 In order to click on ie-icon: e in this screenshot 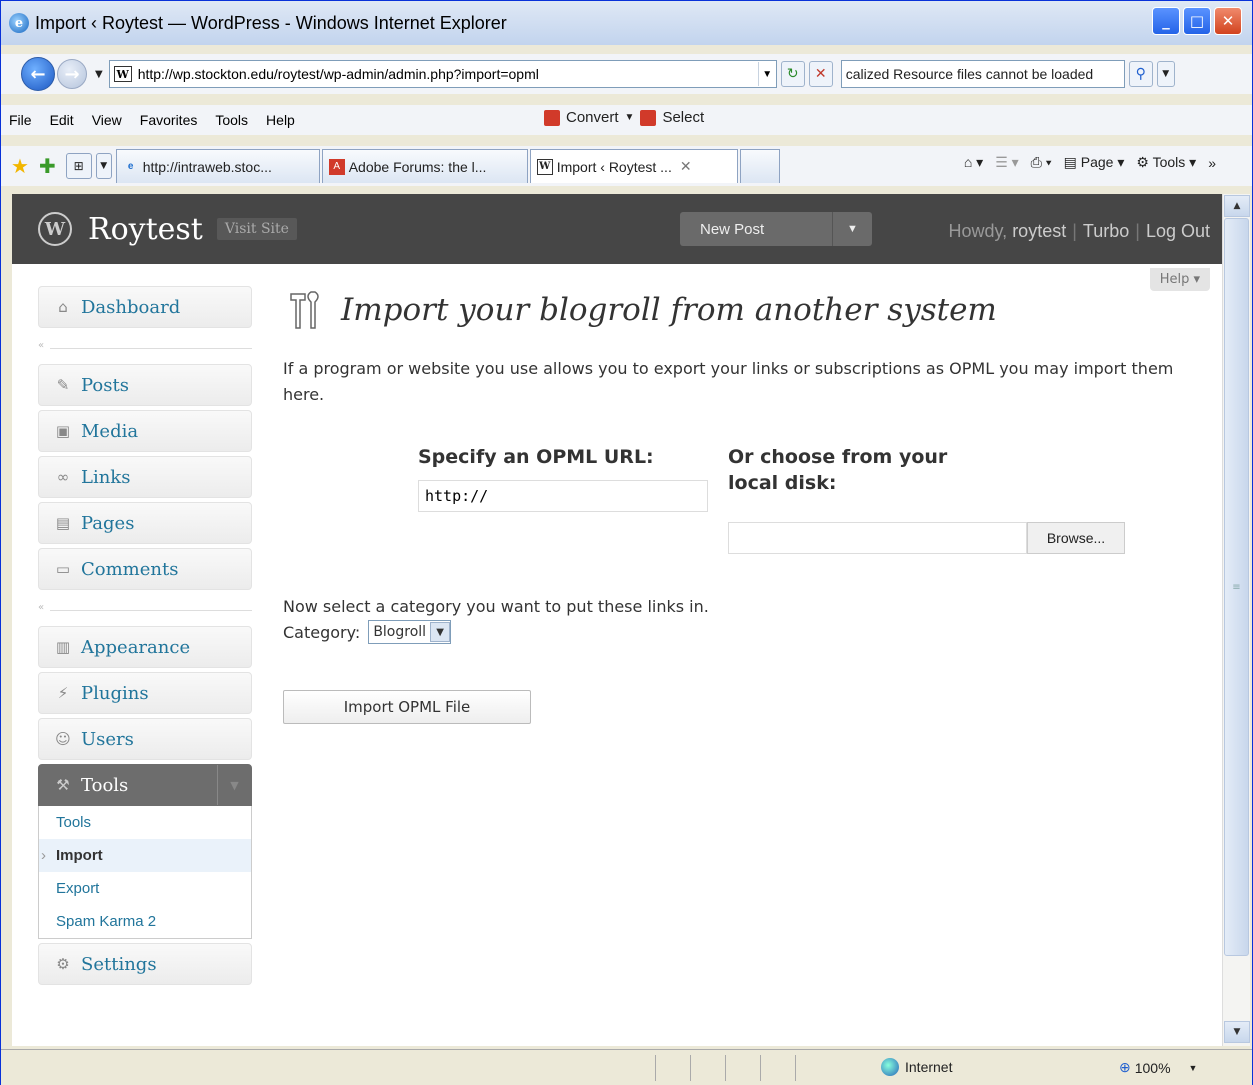, I will do `click(19, 23)`.